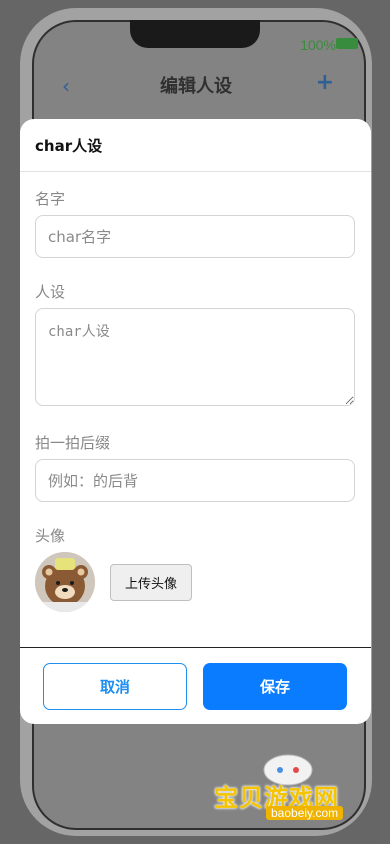 Image resolution: width=390 pixels, height=844 pixels. Describe the element at coordinates (195, 357) in the screenshot. I see `persona-textarea` at that location.